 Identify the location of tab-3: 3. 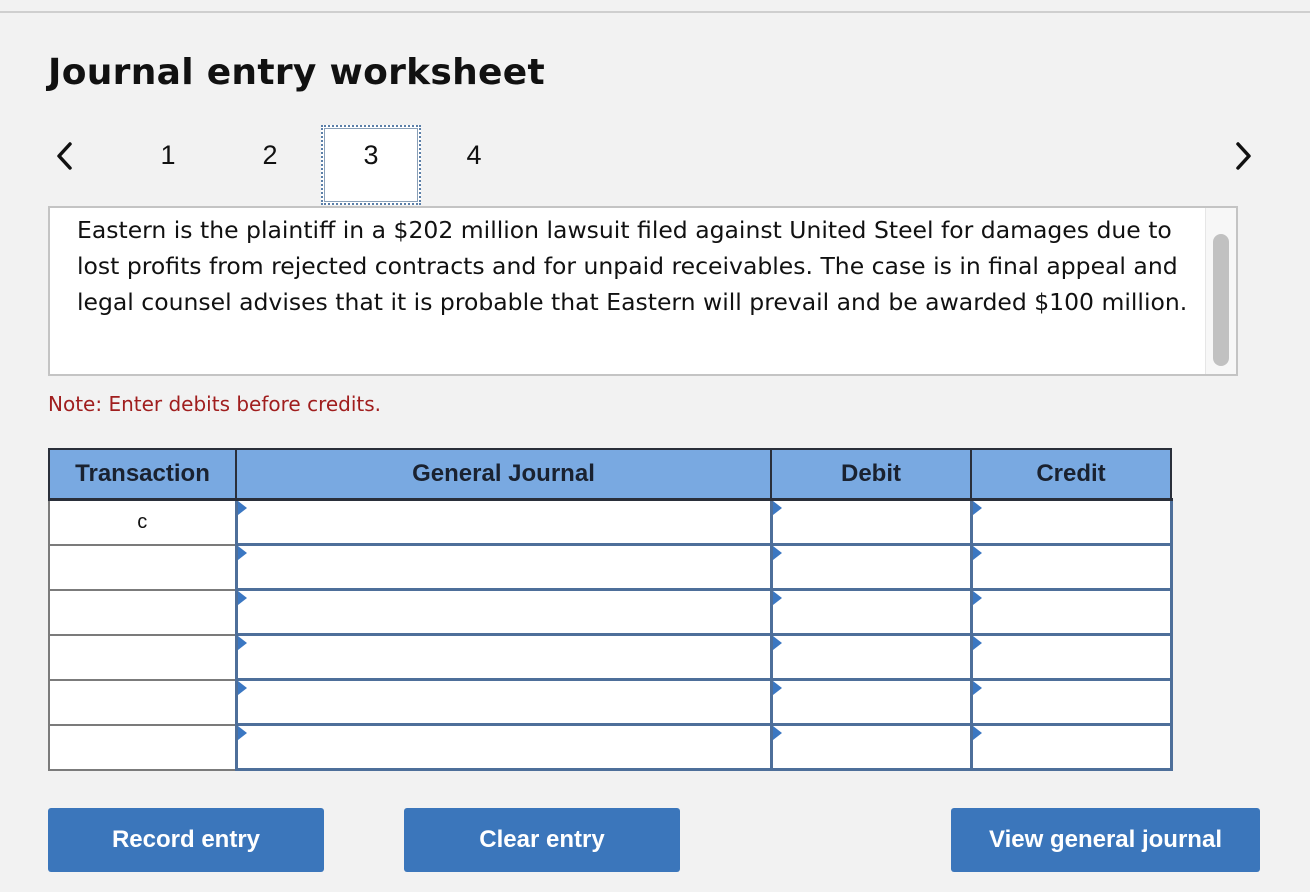
(371, 165).